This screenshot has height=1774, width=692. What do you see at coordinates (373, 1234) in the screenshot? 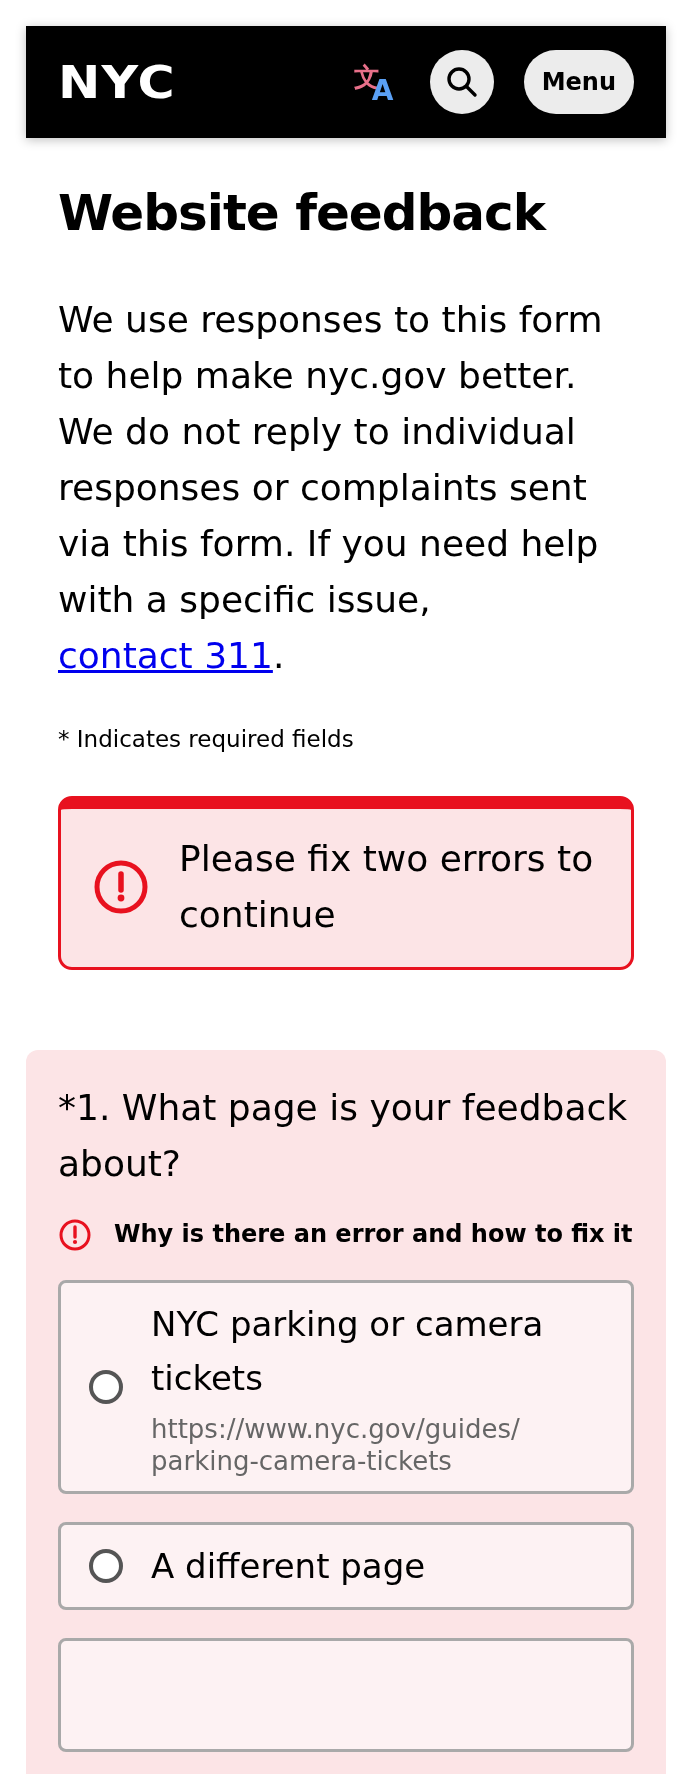
I see `error-hint: Why is there an error and how to fix it` at bounding box center [373, 1234].